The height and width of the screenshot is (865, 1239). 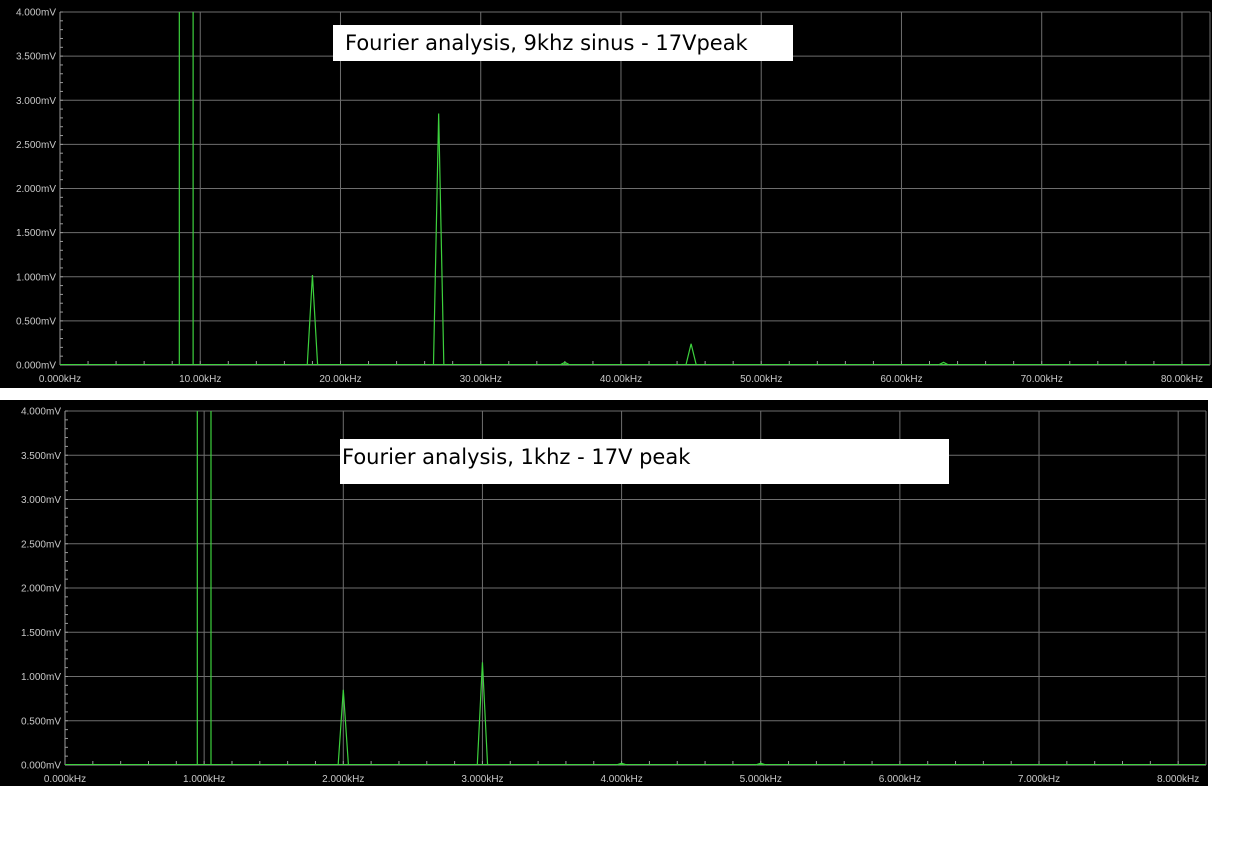 What do you see at coordinates (621, 779) in the screenshot?
I see `x-tick-label: 4.000kHz` at bounding box center [621, 779].